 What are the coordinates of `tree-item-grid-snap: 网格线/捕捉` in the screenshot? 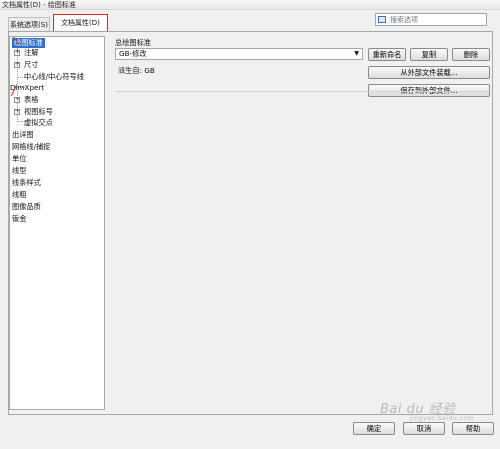 It's located at (31, 147).